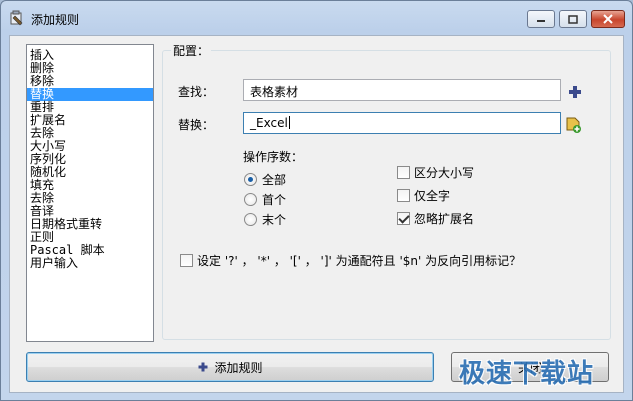  I want to click on find-input-value: 表格素材, so click(274, 92).